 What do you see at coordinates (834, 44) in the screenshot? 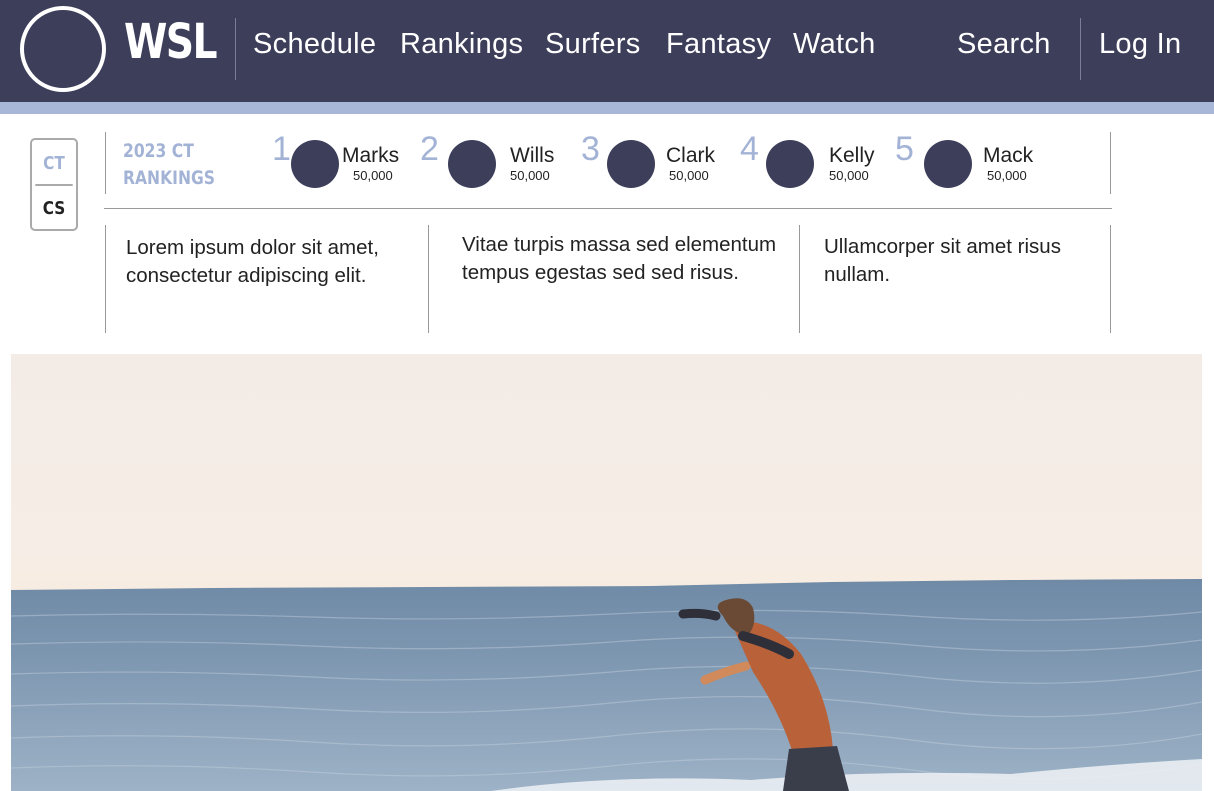
I see `nav-watch: Watch` at bounding box center [834, 44].